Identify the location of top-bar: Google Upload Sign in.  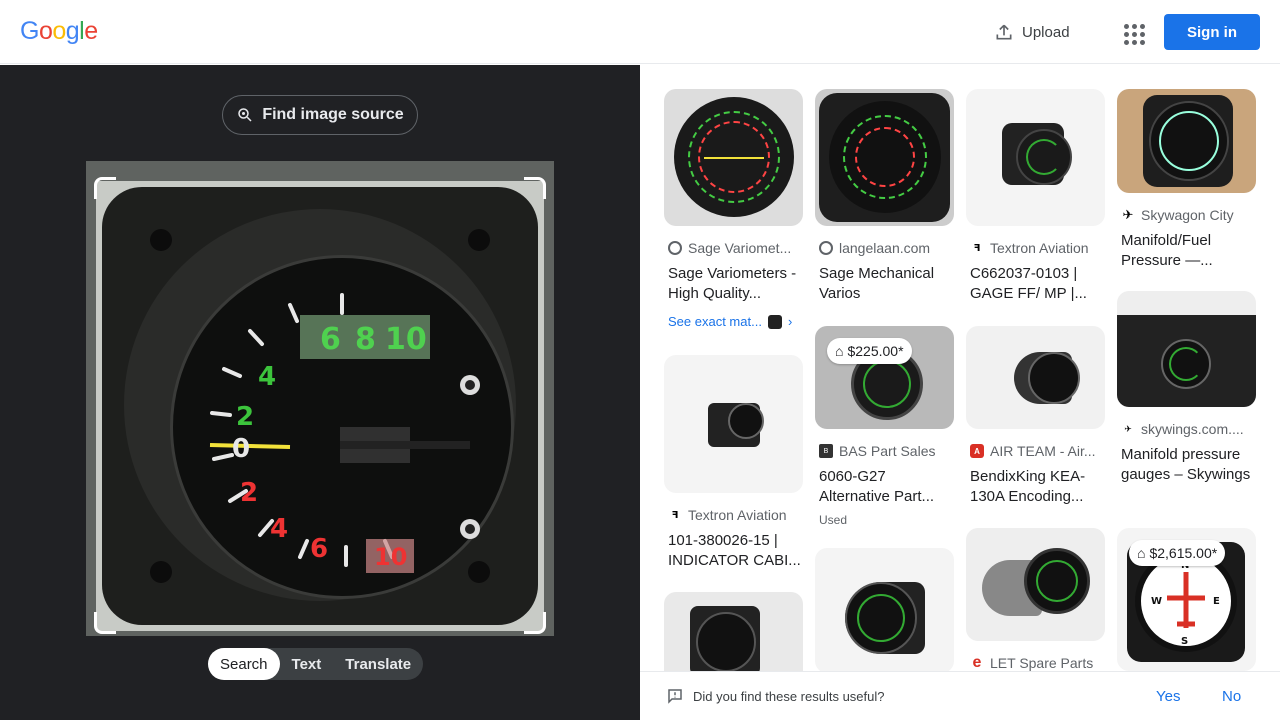
(640, 32).